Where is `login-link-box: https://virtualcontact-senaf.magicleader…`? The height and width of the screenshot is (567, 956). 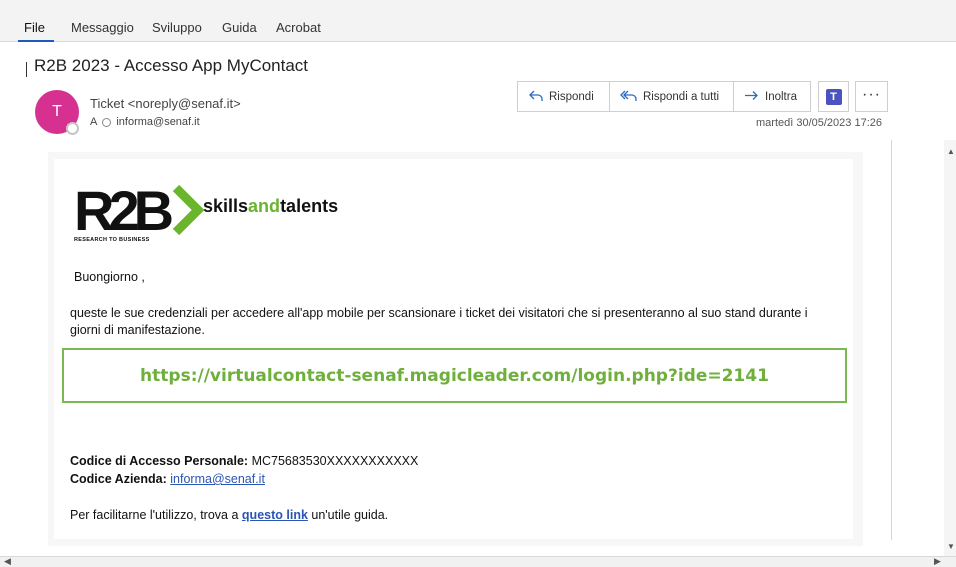 login-link-box: https://virtualcontact-senaf.magicleader… is located at coordinates (454, 375).